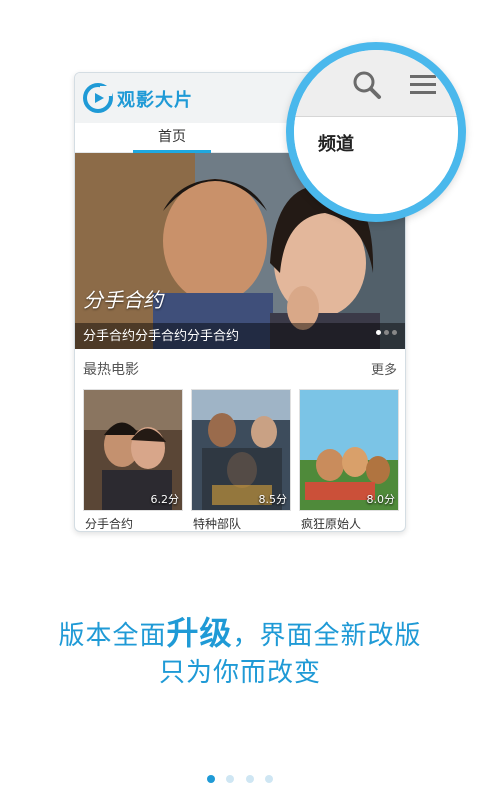  I want to click on movie-card: 6.2分 分手合约, so click(133, 460).